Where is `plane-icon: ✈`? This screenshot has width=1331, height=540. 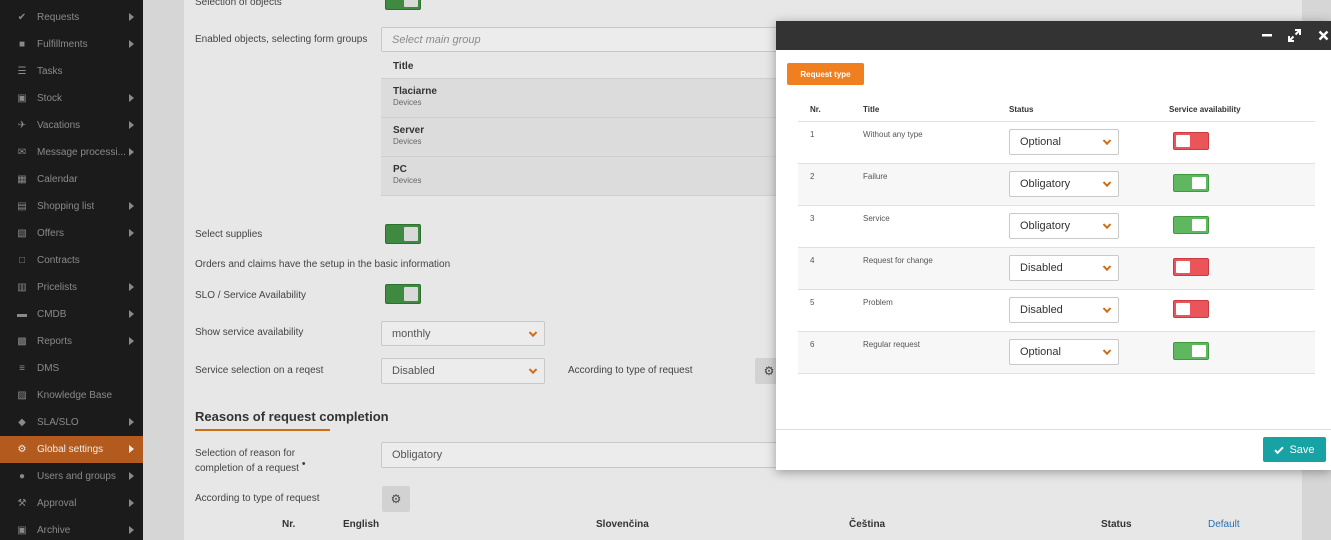 plane-icon: ✈ is located at coordinates (22, 125).